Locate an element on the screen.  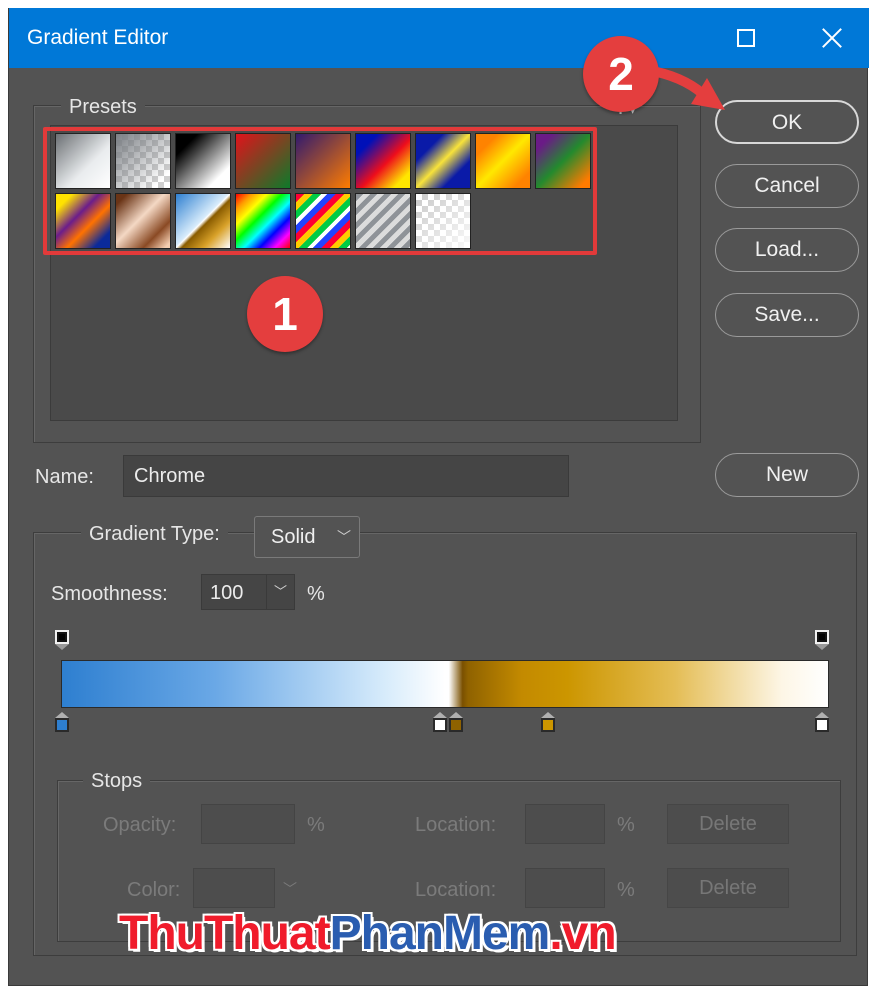
swatch-highlight-annotation is located at coordinates (320, 191).